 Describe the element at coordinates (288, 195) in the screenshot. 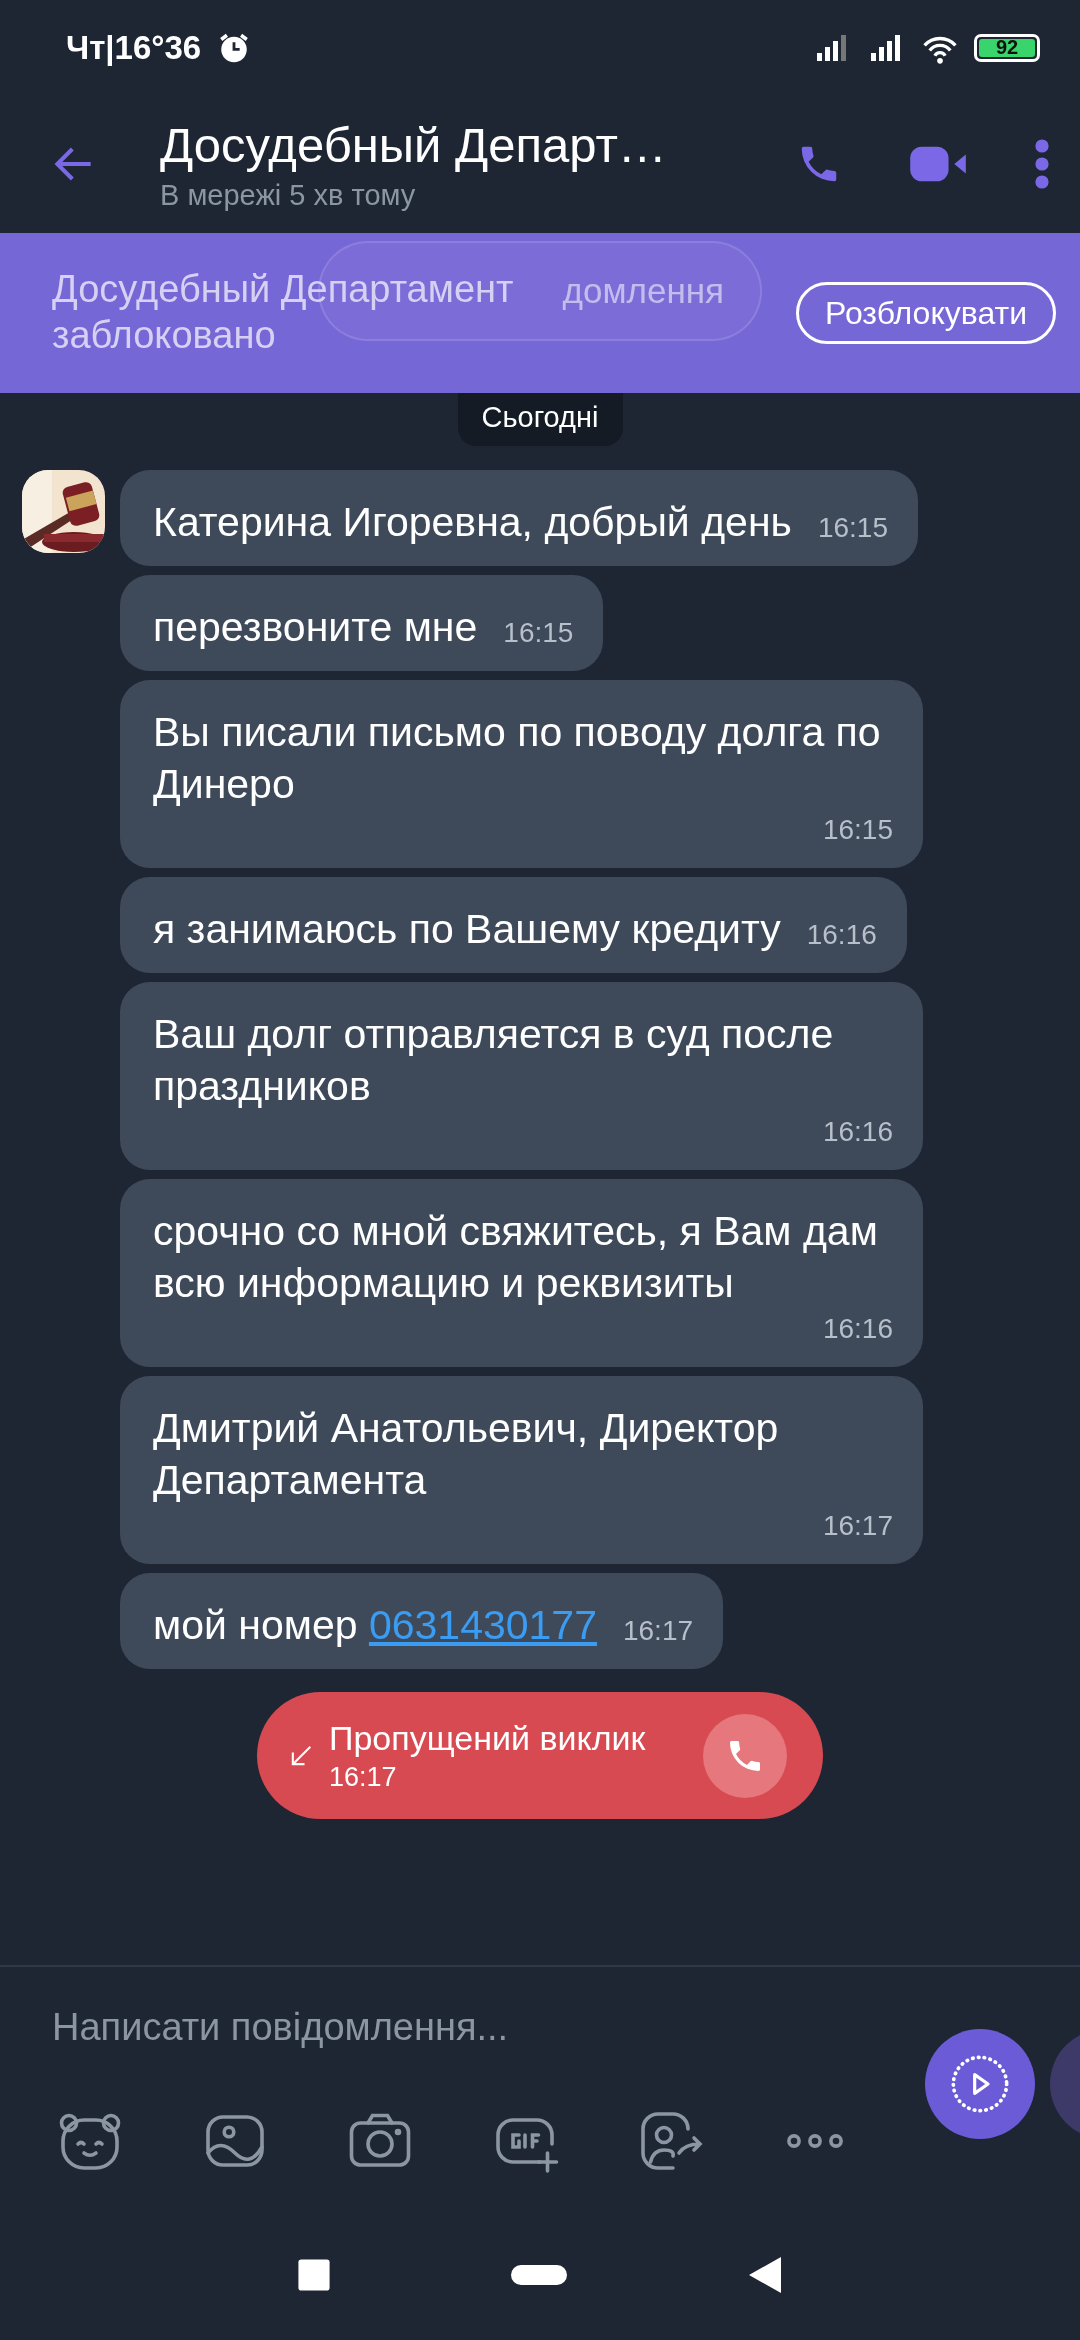

I see `last-seen-status: В мережі 5 хв тому` at that location.